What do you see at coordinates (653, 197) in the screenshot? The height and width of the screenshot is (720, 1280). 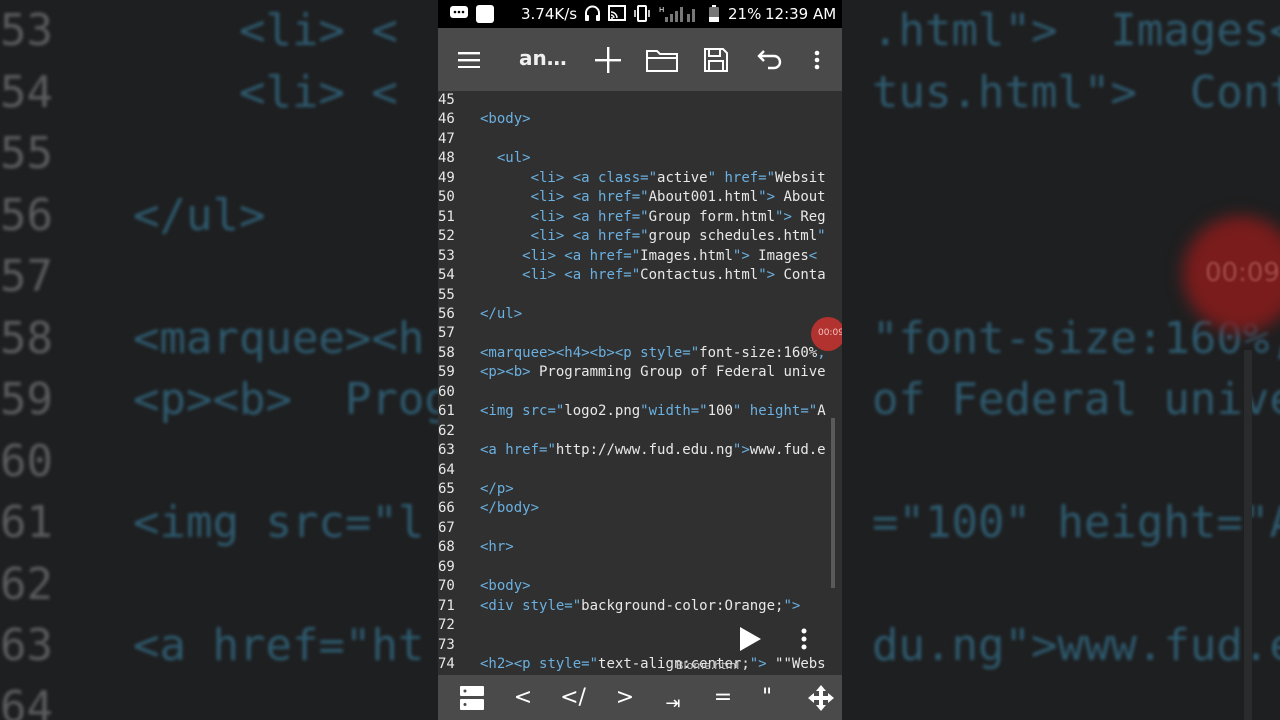 I see `code-line: <li> <a href="About001.html"> About` at bounding box center [653, 197].